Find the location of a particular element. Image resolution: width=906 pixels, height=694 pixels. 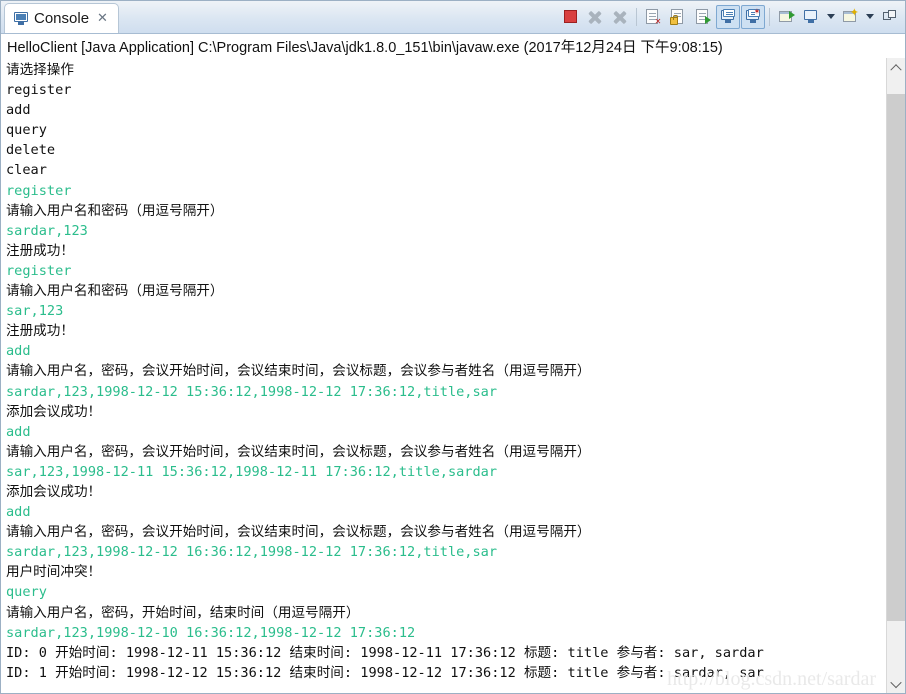

tab-console-label: Console is located at coordinates (62, 18).